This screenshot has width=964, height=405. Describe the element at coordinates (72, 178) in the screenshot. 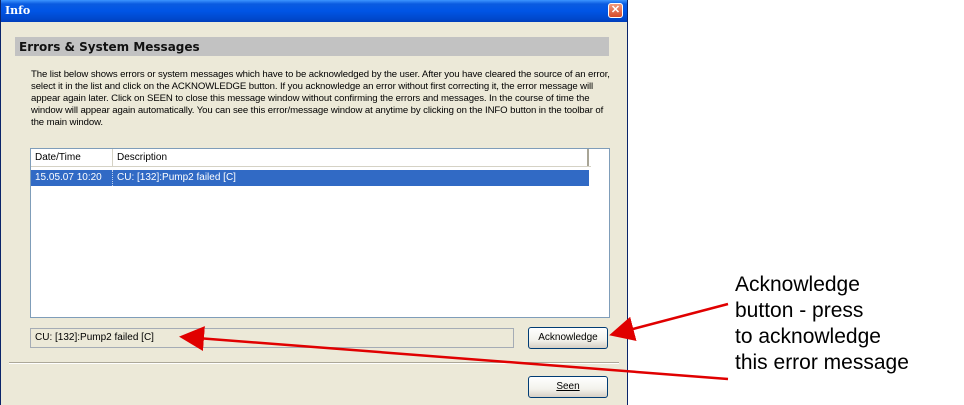

I see `list-item-date: 15.05.07 10:20` at that location.